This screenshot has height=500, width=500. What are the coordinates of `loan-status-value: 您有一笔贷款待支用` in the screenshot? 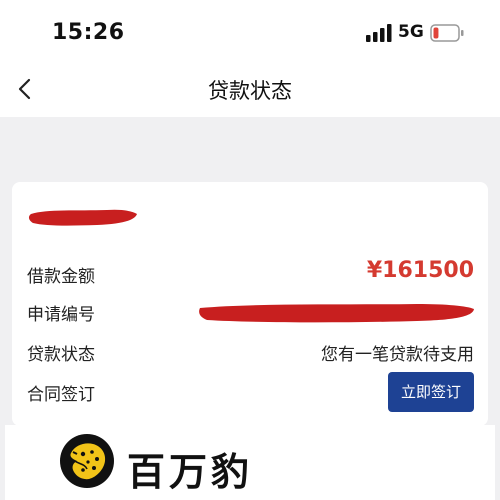 It's located at (397, 355).